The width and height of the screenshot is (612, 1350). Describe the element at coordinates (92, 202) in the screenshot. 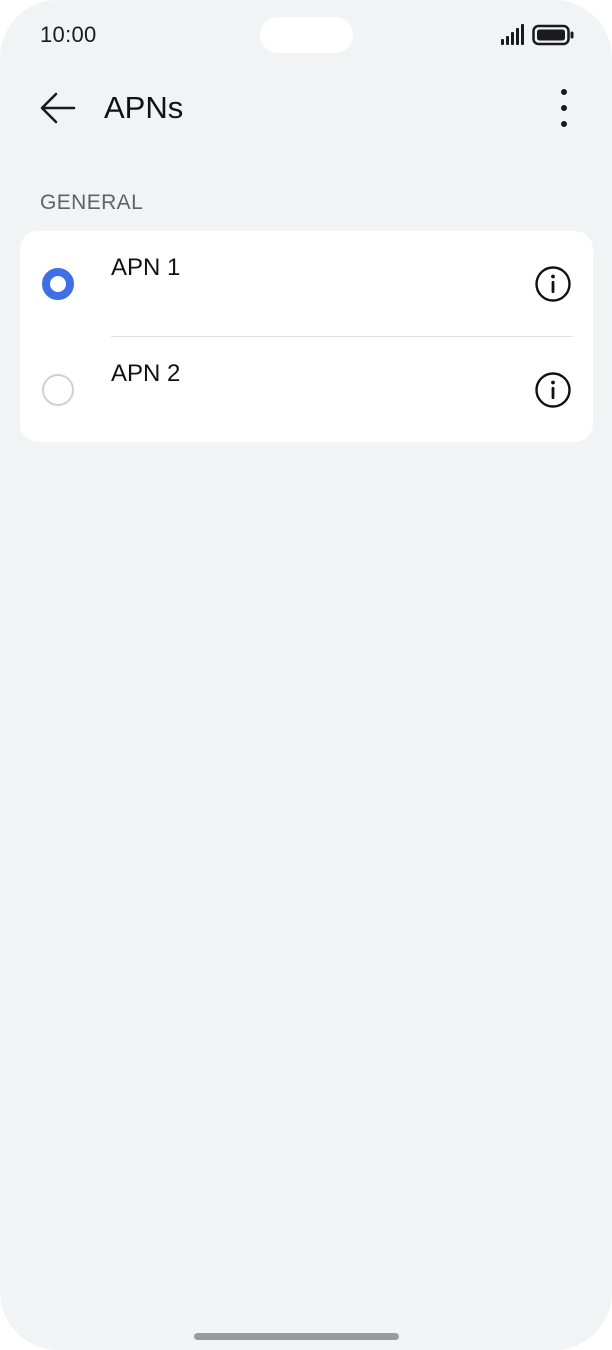

I see `section-header: GENERAL` at that location.